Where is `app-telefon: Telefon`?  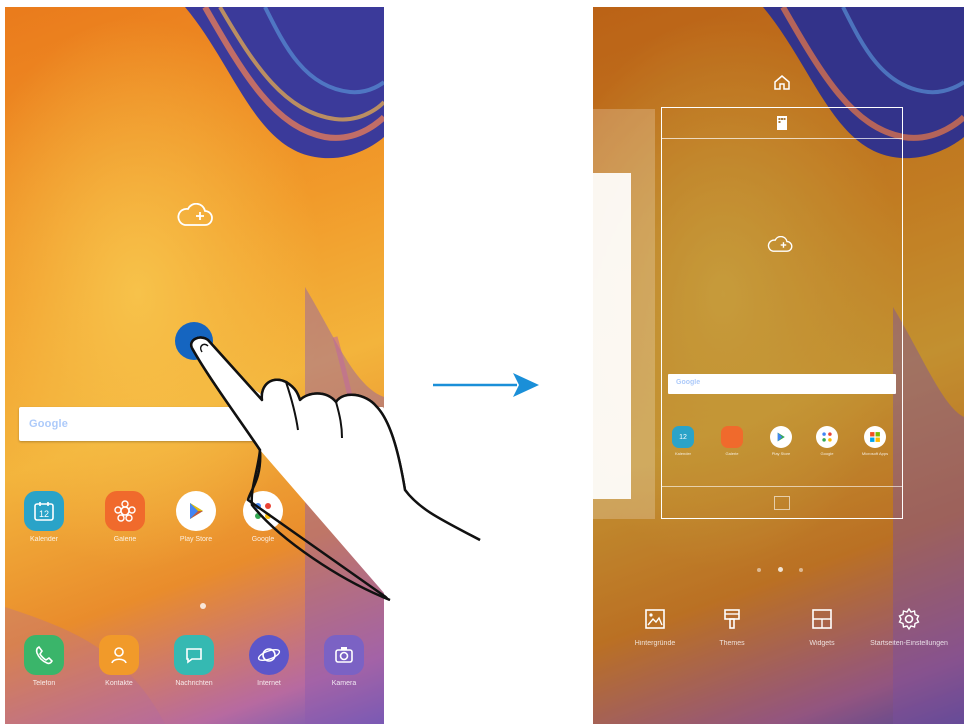 app-telefon: Telefon is located at coordinates (44, 661).